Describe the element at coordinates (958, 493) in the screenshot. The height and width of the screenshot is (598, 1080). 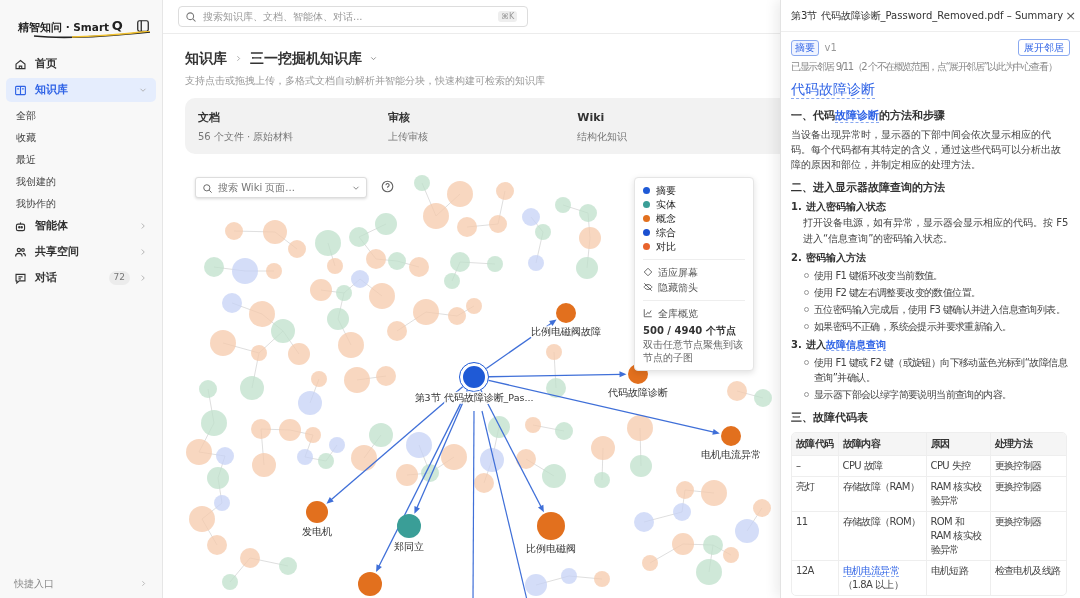
I see `table-cell: RAM 核实校验异常` at that location.